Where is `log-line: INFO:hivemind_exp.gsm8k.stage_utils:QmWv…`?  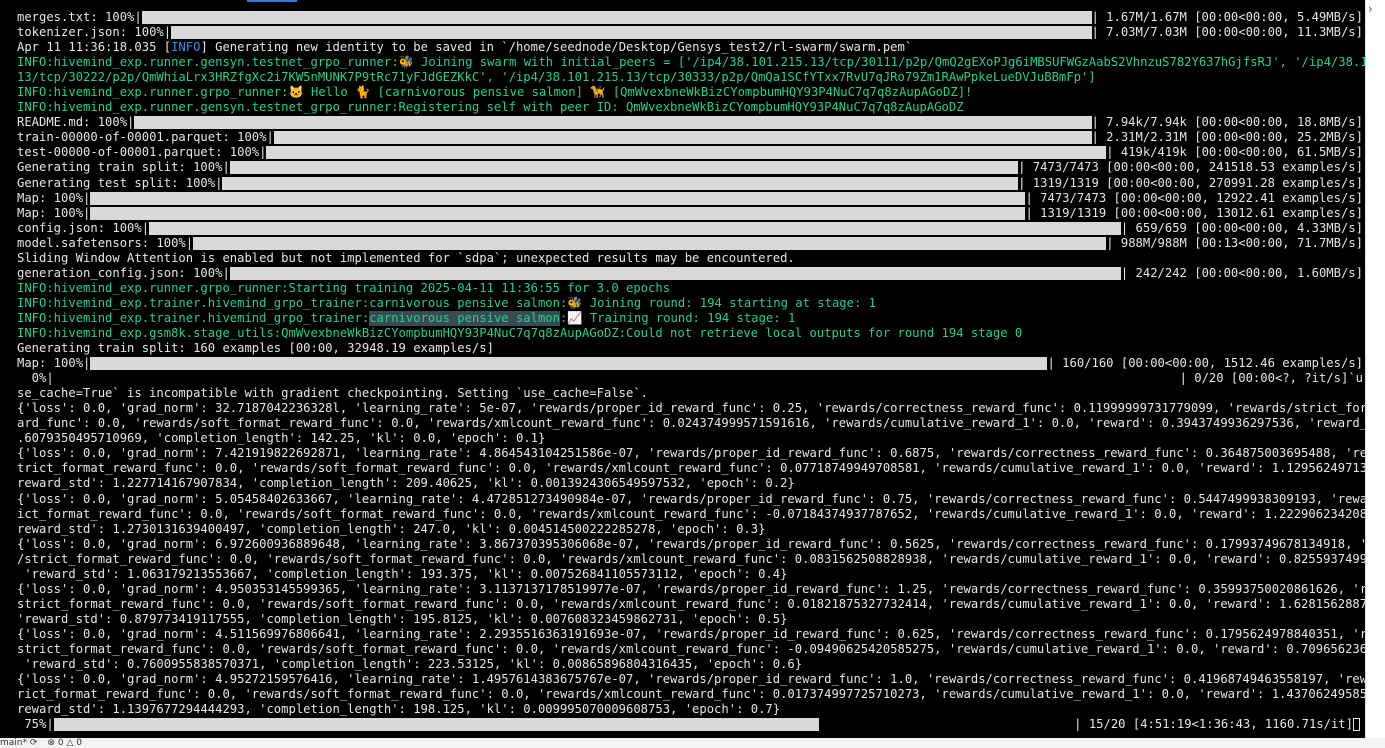 log-line: INFO:hivemind_exp.gsm8k.stage_utils:QmWv… is located at coordinates (682, 333).